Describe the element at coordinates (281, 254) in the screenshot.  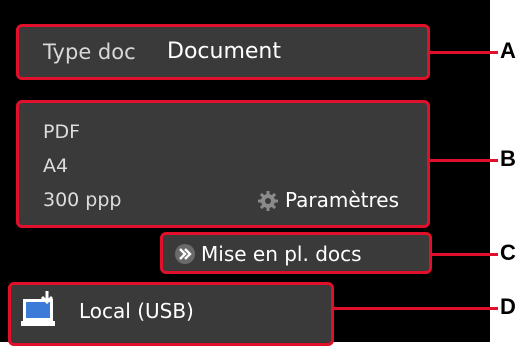
I see `place-documents-label: Mise en pl. docs` at that location.